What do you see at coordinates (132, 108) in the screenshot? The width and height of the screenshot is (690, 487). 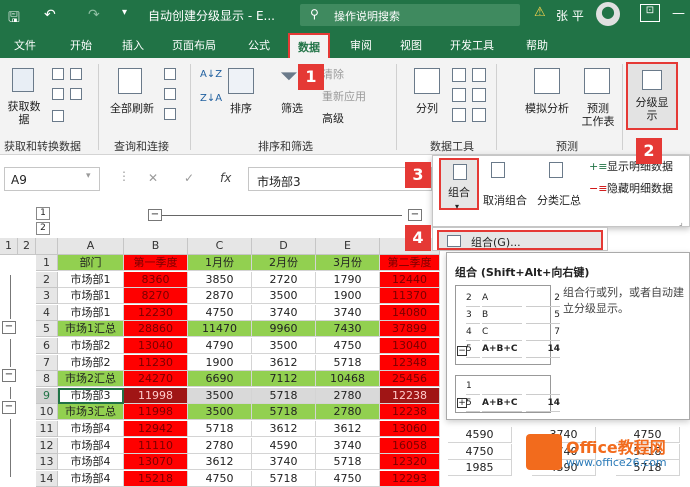 I see `refresh-all-button: 全部刷新` at bounding box center [132, 108].